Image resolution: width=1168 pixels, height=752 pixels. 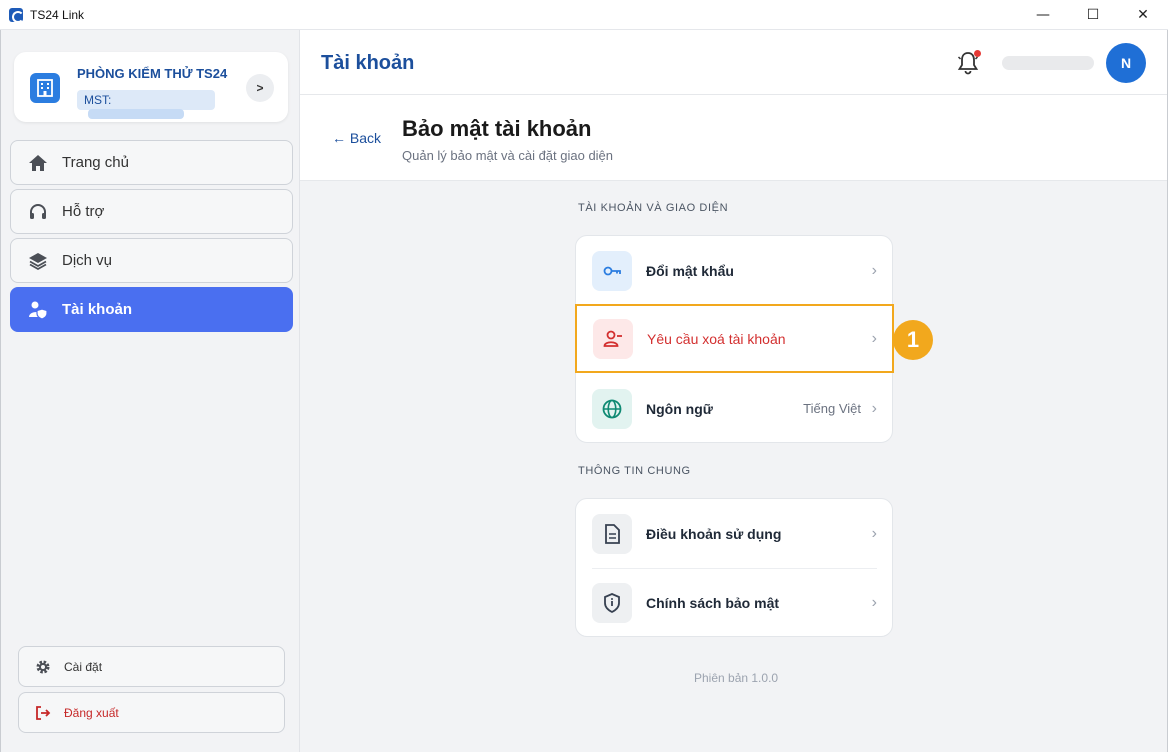 I want to click on language-value: Tiếng Việt, so click(x=832, y=408).